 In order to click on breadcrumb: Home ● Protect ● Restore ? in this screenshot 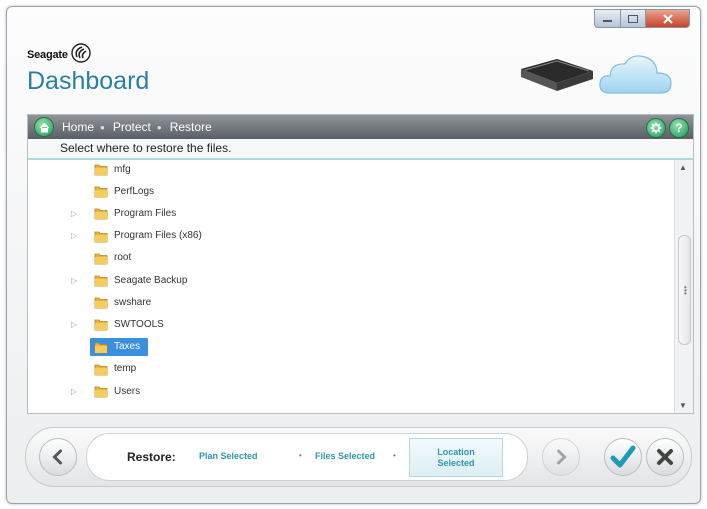, I will do `click(360, 127)`.